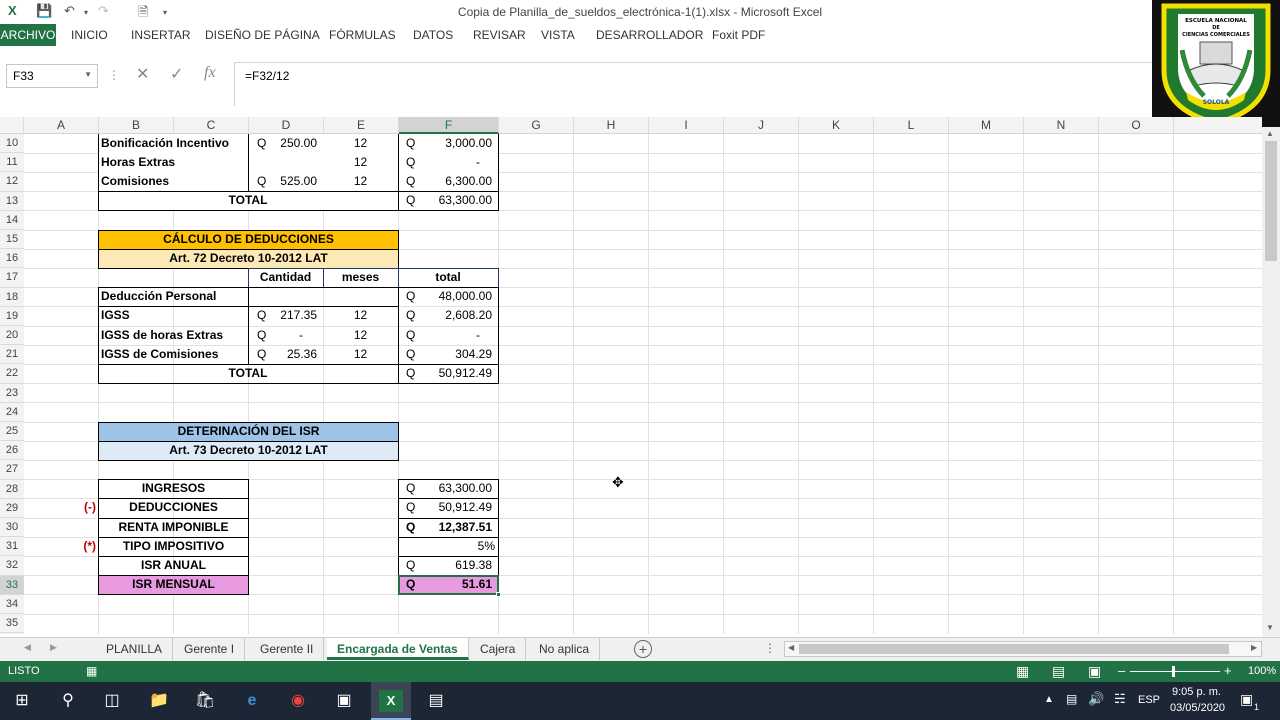 This screenshot has height=720, width=1280. Describe the element at coordinates (287, 649) in the screenshot. I see `sheet-tab-gerente-ii: Gerente II` at that location.